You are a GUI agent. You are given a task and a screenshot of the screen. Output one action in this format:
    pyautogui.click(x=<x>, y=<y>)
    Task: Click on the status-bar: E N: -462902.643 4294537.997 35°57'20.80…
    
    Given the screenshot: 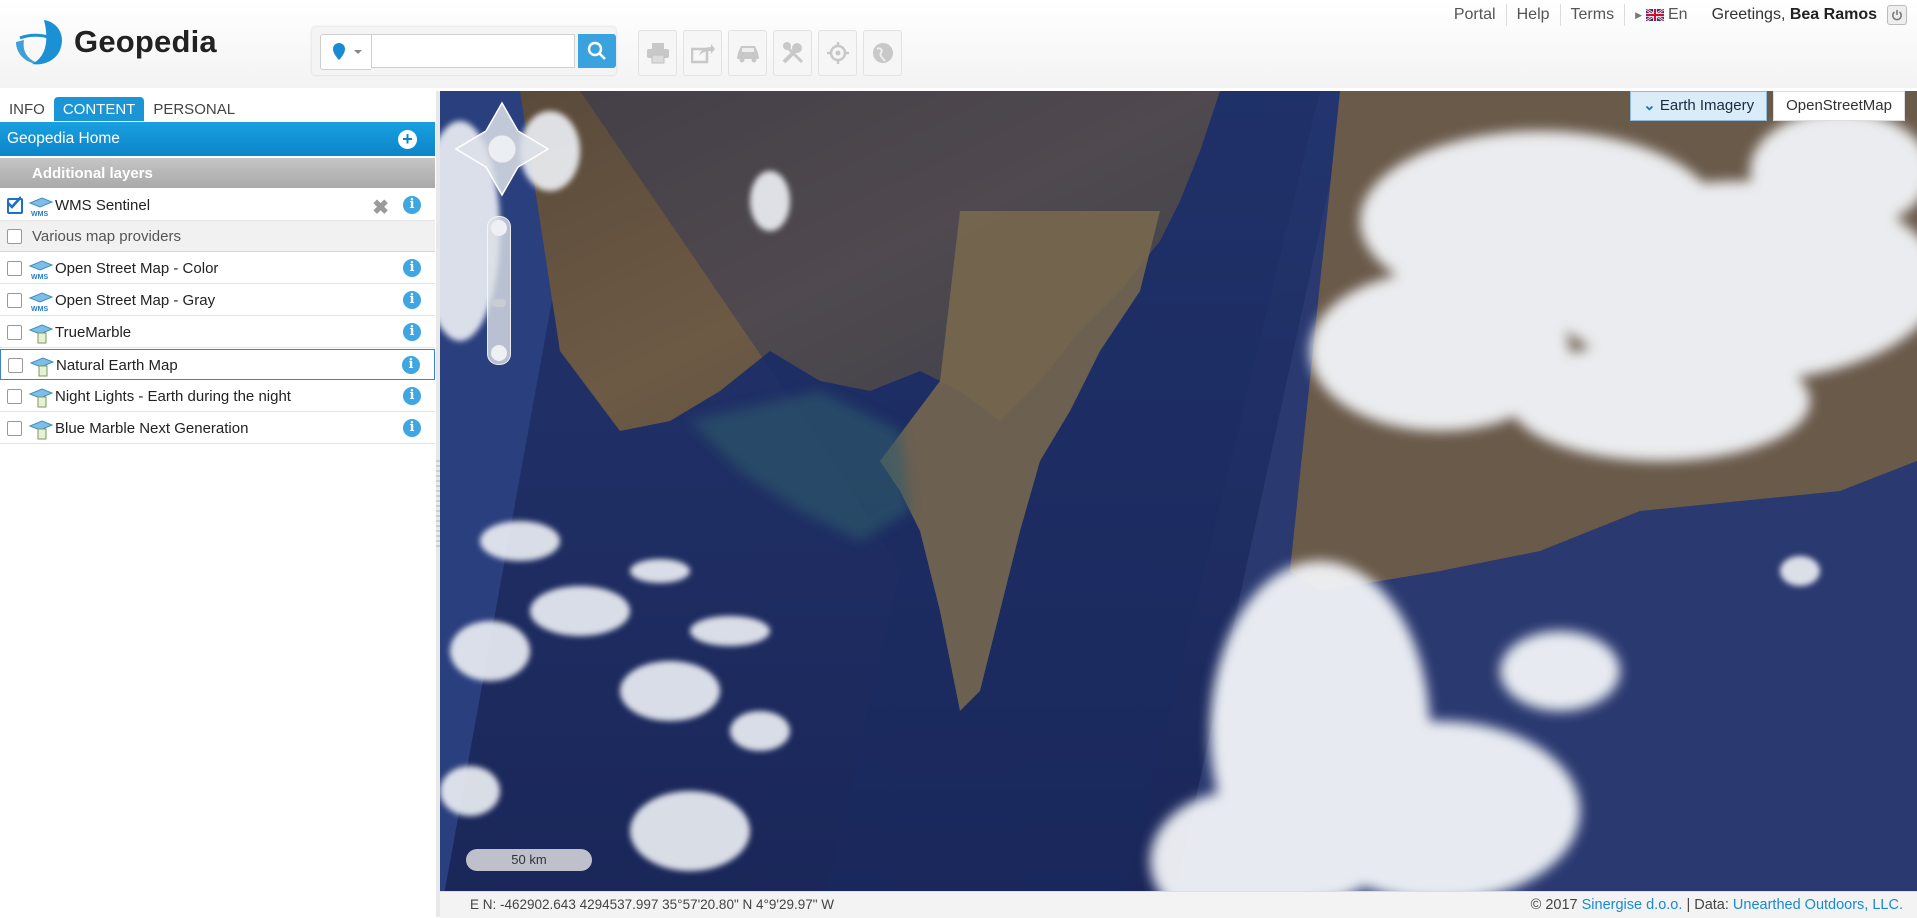 What is the action you would take?
    pyautogui.click(x=1178, y=904)
    